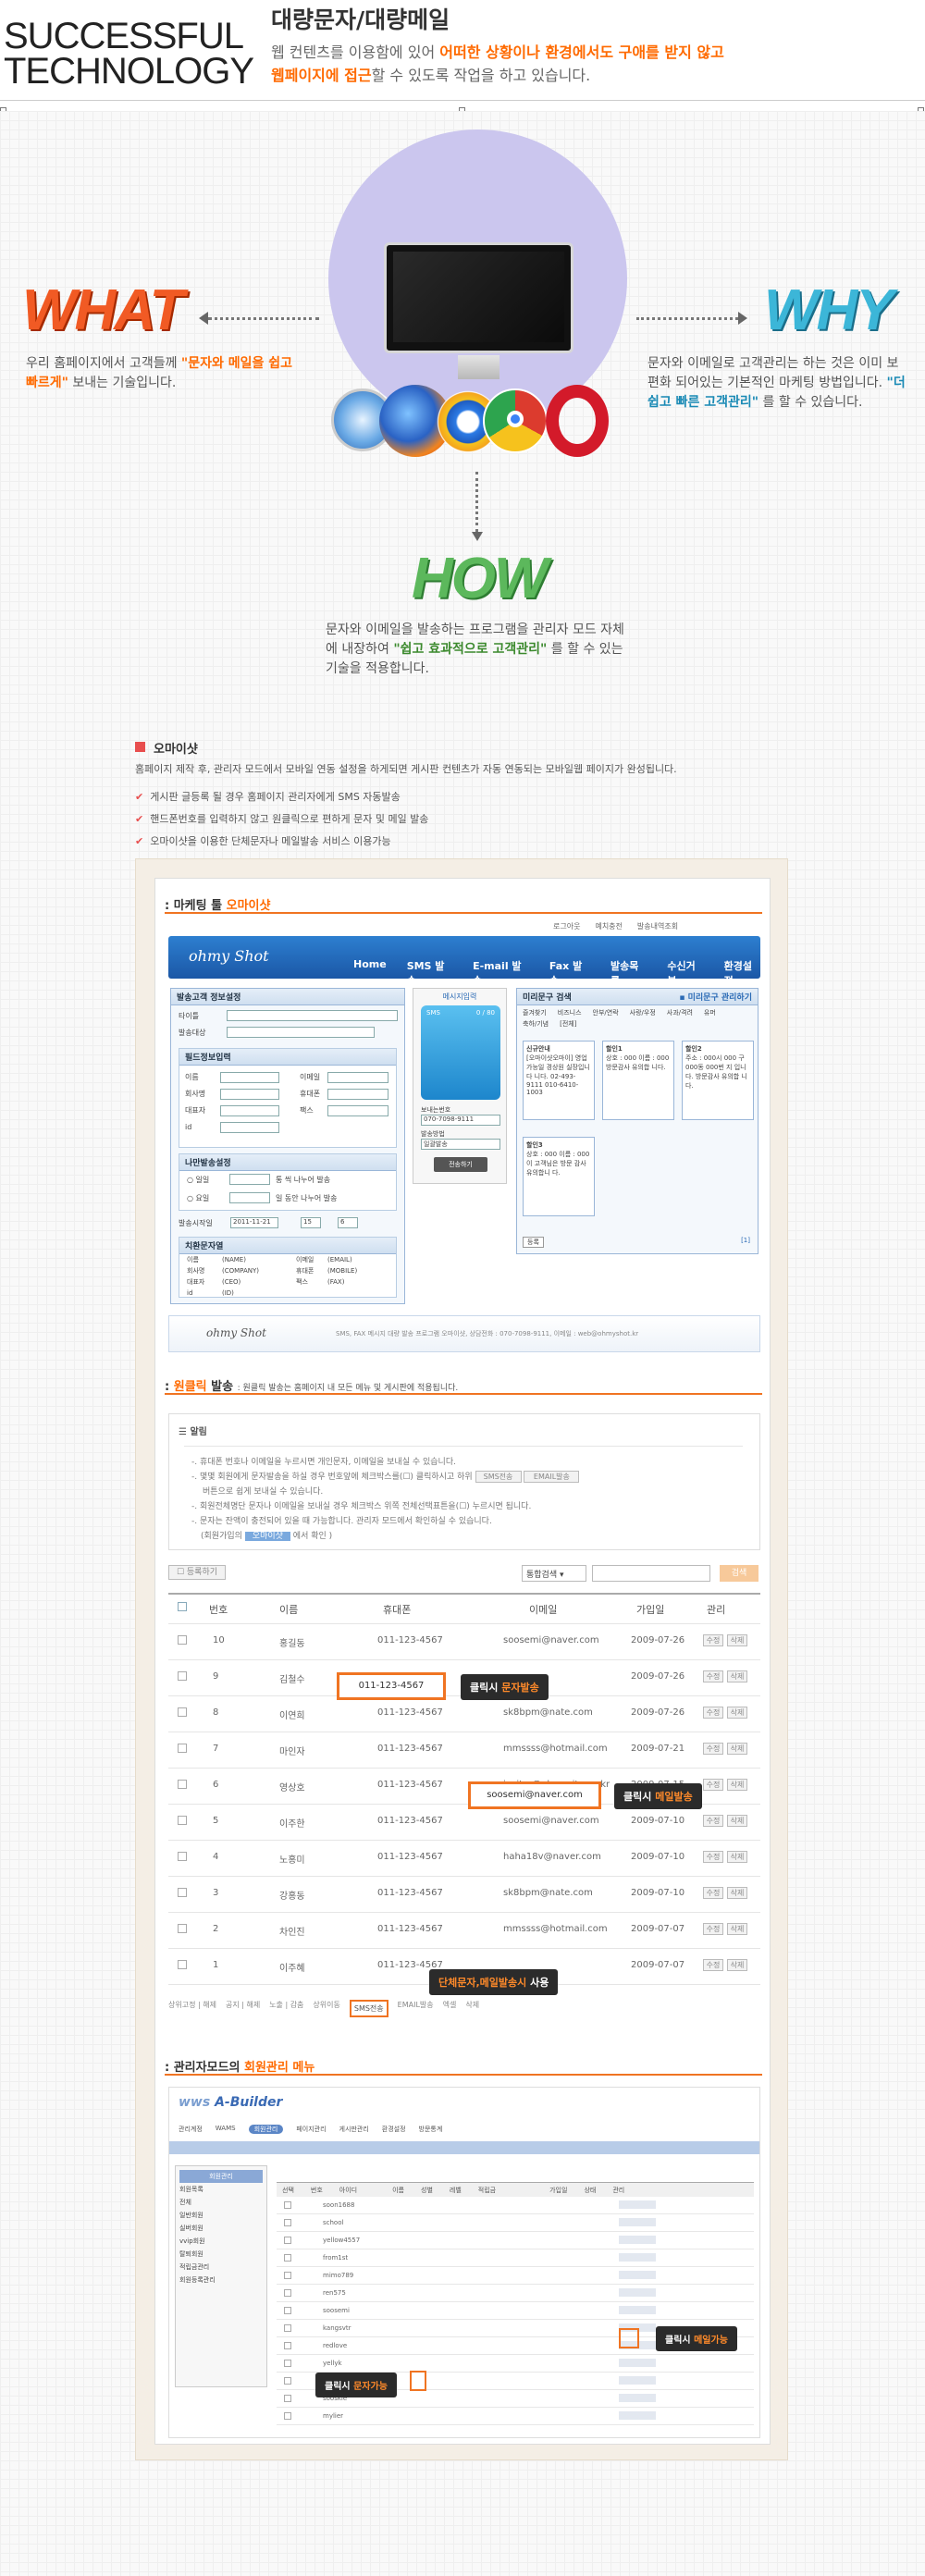 This screenshot has height=2576, width=925. Describe the element at coordinates (739, 1573) in the screenshot. I see `search-button: 검색` at that location.